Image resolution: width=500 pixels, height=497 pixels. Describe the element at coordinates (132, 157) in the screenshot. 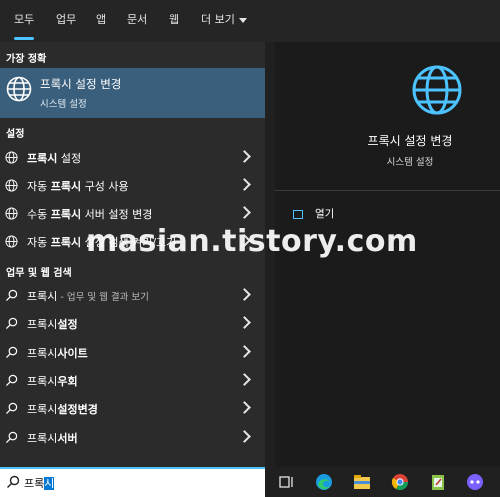

I see `settings-result-proxy: 프록시 설정` at that location.